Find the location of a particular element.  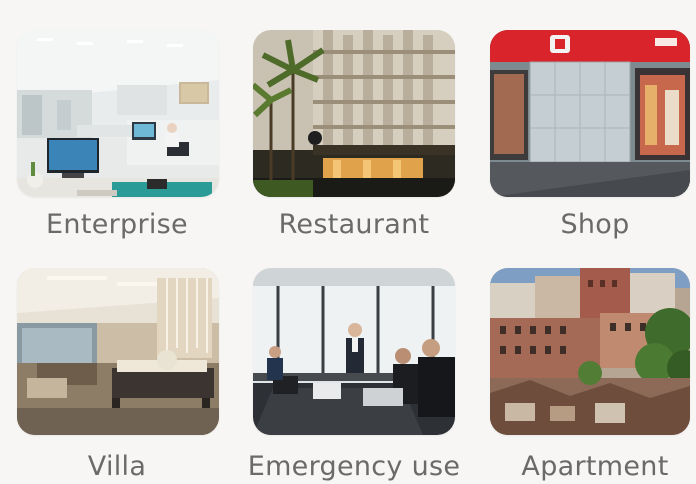

villa-photo is located at coordinates (118, 351).